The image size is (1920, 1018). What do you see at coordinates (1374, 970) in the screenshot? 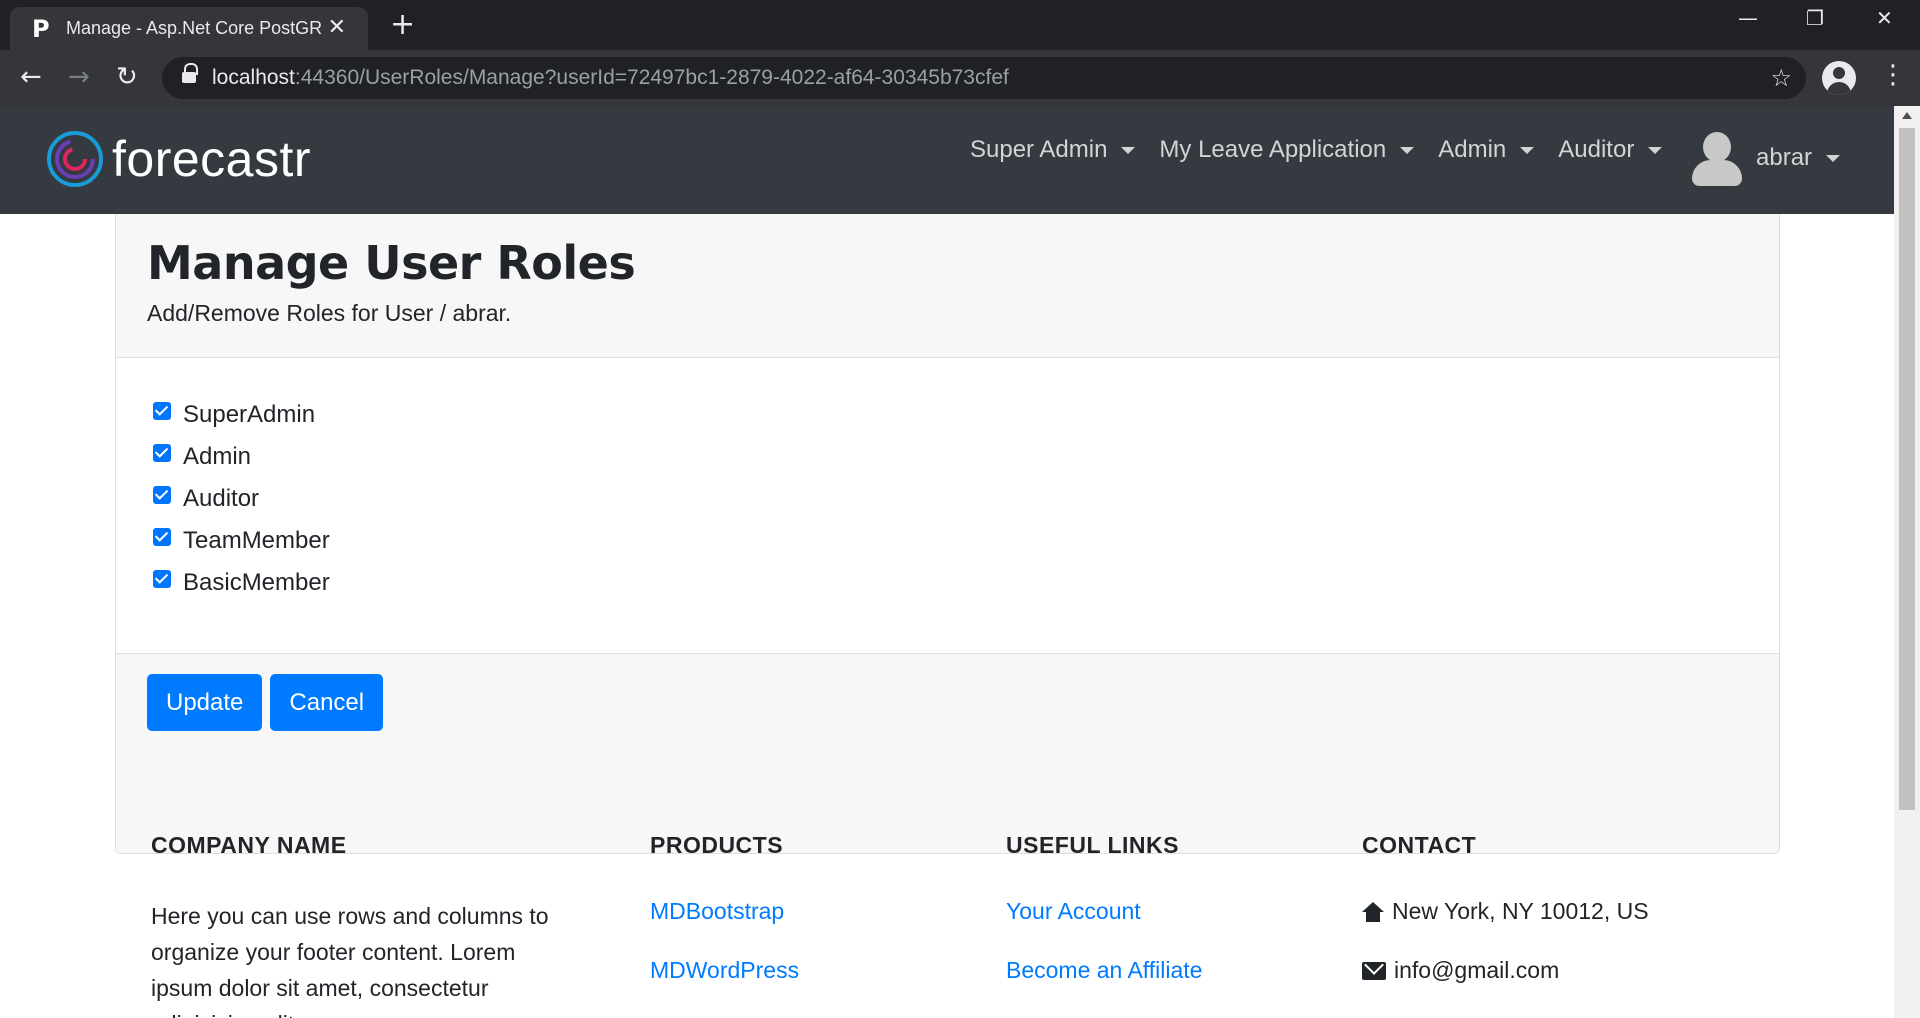
I see `envelope-icon` at bounding box center [1374, 970].